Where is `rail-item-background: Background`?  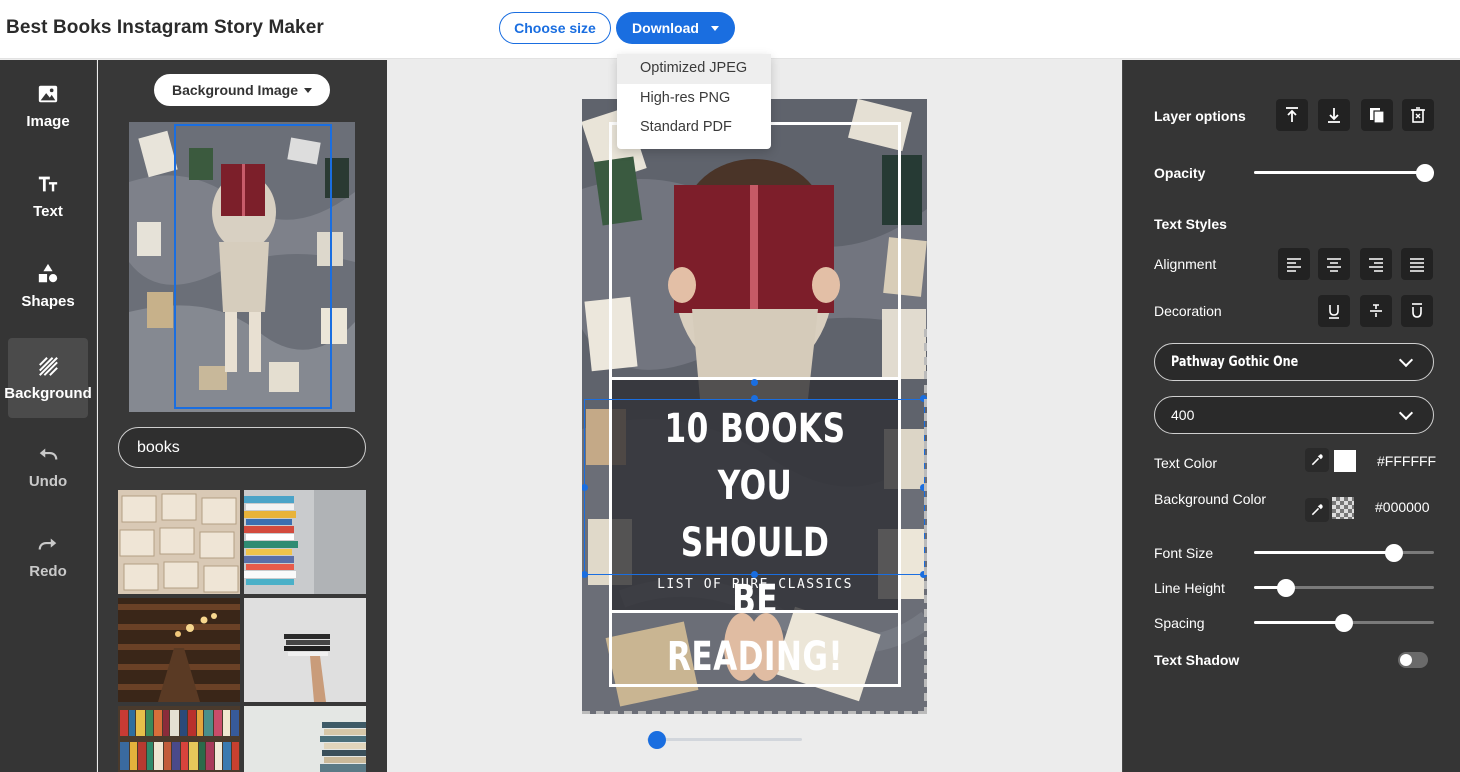
rail-item-background: Background is located at coordinates (48, 378).